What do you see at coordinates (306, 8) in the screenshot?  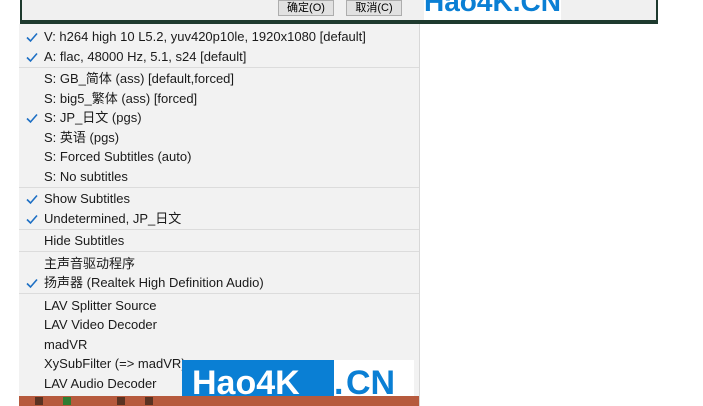 I see `ok-button: 确定(O)` at bounding box center [306, 8].